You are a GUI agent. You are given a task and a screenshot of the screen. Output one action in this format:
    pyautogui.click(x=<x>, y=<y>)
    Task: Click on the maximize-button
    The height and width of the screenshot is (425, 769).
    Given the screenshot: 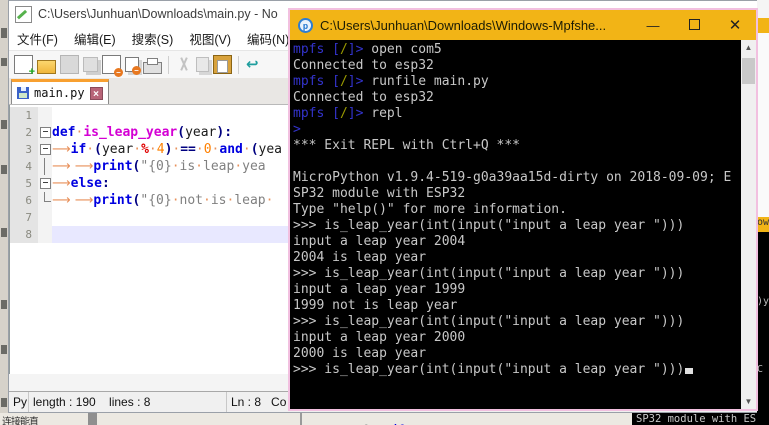 What is the action you would take?
    pyautogui.click(x=694, y=25)
    